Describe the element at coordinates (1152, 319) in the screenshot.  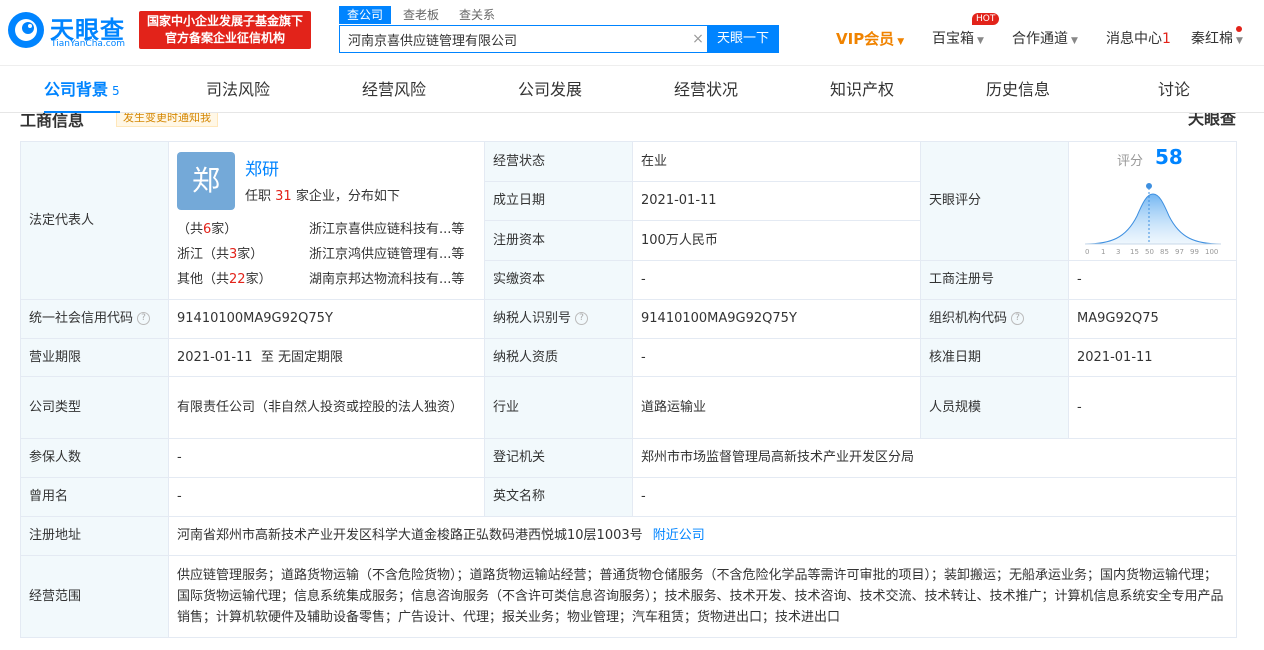
I see `org-code-value: MA9G92Q75` at that location.